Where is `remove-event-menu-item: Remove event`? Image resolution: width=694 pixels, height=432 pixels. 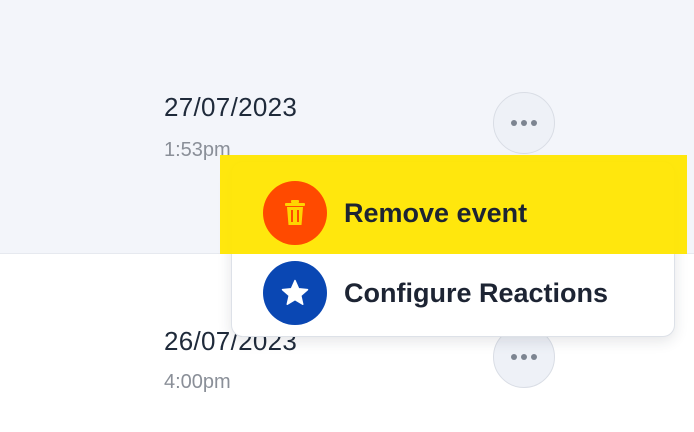 remove-event-menu-item: Remove event is located at coordinates (453, 213).